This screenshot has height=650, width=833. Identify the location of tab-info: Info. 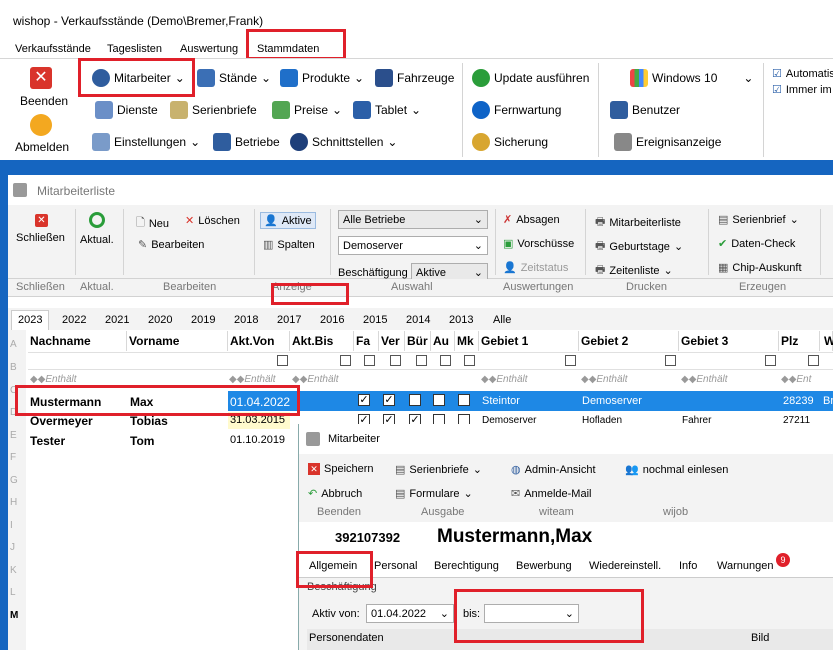
(688, 566).